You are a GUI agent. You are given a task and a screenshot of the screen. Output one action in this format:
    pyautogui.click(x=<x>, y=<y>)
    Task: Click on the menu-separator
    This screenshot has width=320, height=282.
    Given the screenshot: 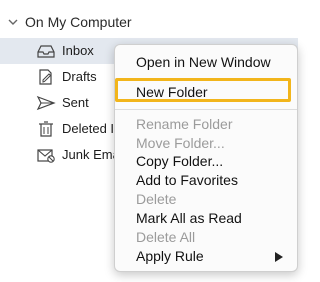 What is the action you would take?
    pyautogui.click(x=206, y=109)
    